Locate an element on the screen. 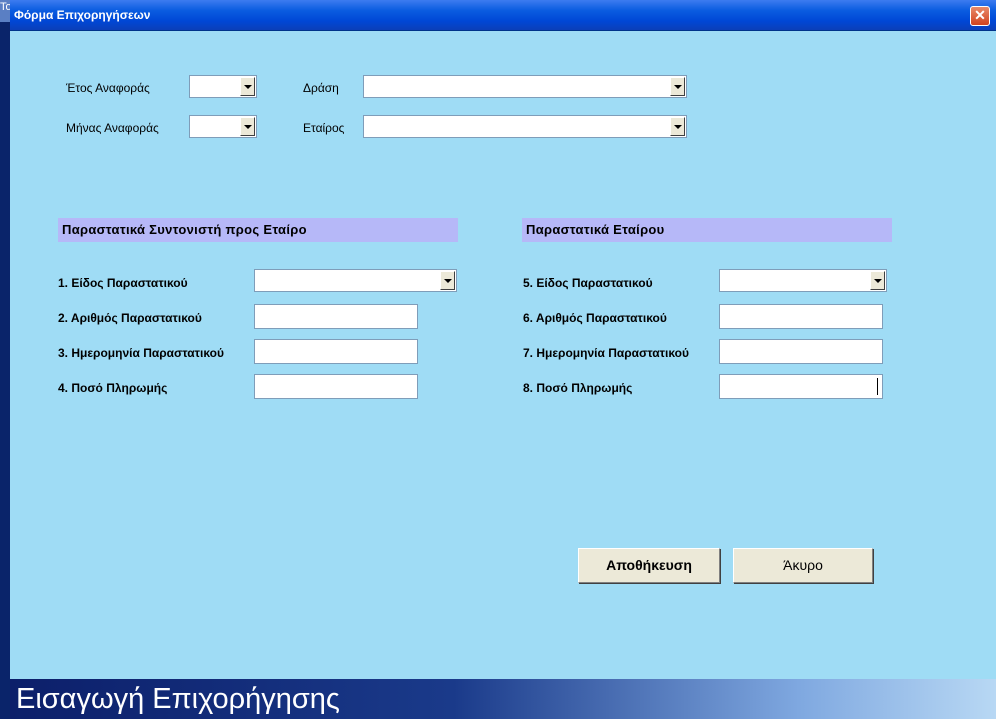  month-label: Μήνας Αναφοράς is located at coordinates (112, 128).